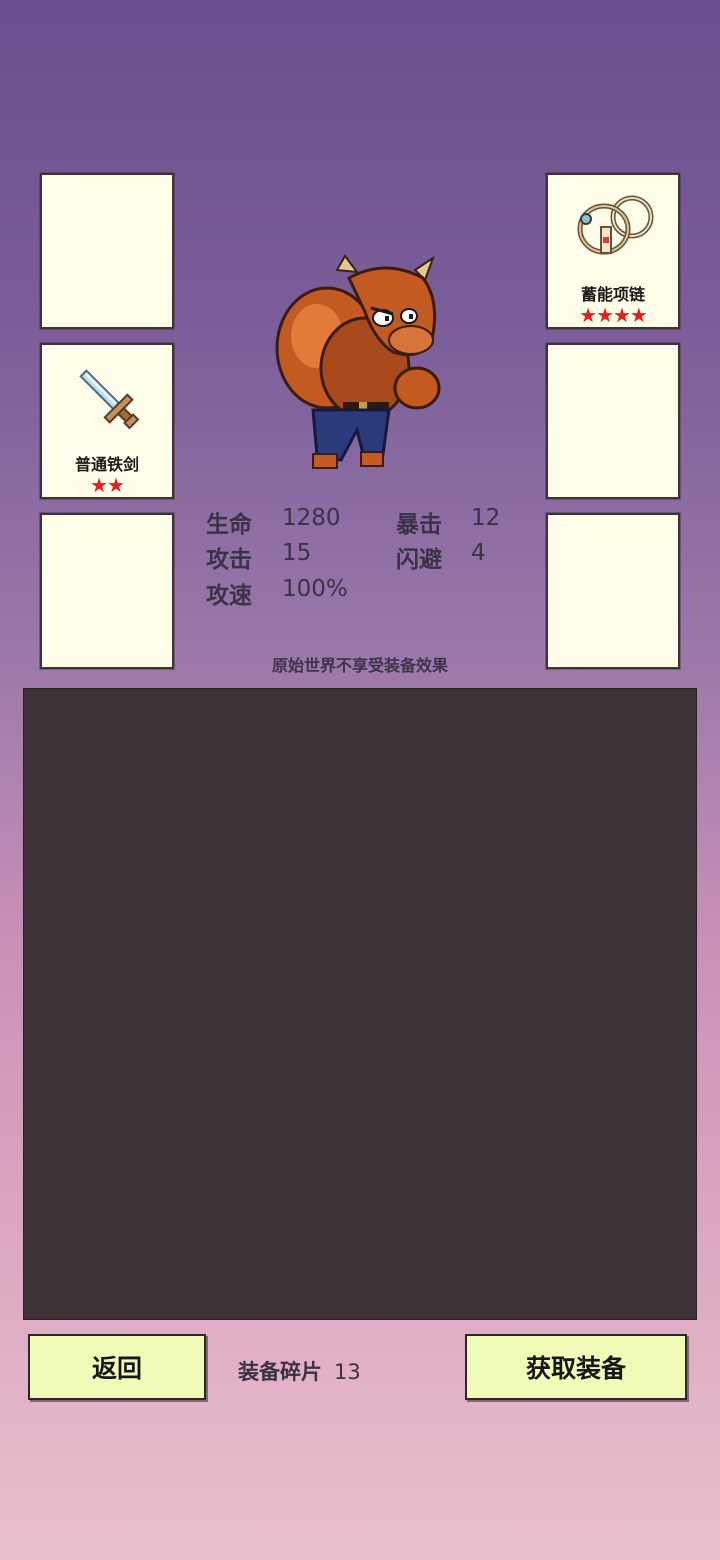 This screenshot has width=720, height=1560. I want to click on get-equipment-button: 获取装备, so click(576, 1367).